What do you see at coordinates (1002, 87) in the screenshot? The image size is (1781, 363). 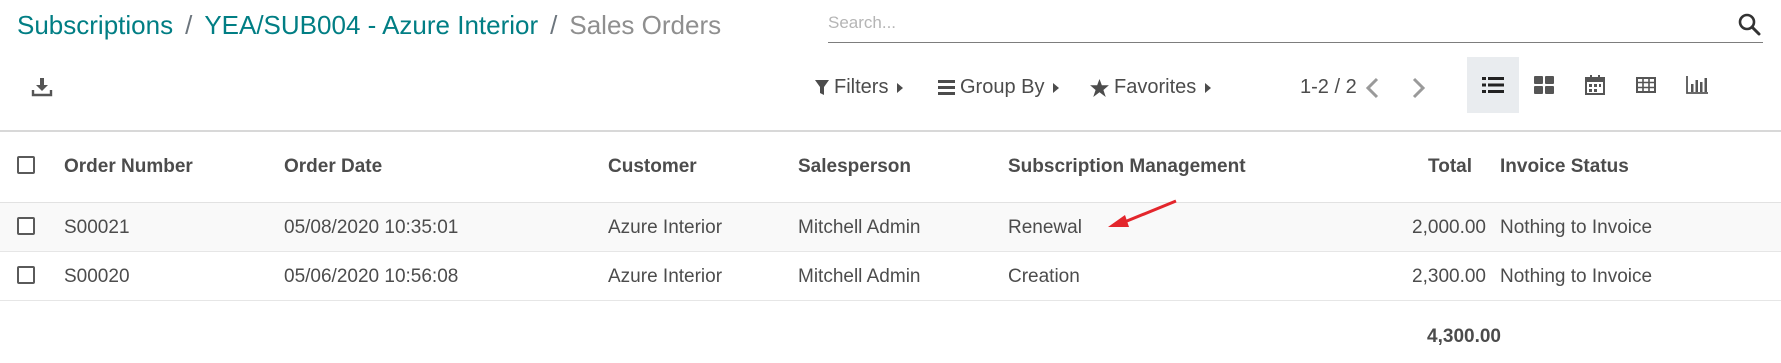 I see `group-by-label: Group By` at bounding box center [1002, 87].